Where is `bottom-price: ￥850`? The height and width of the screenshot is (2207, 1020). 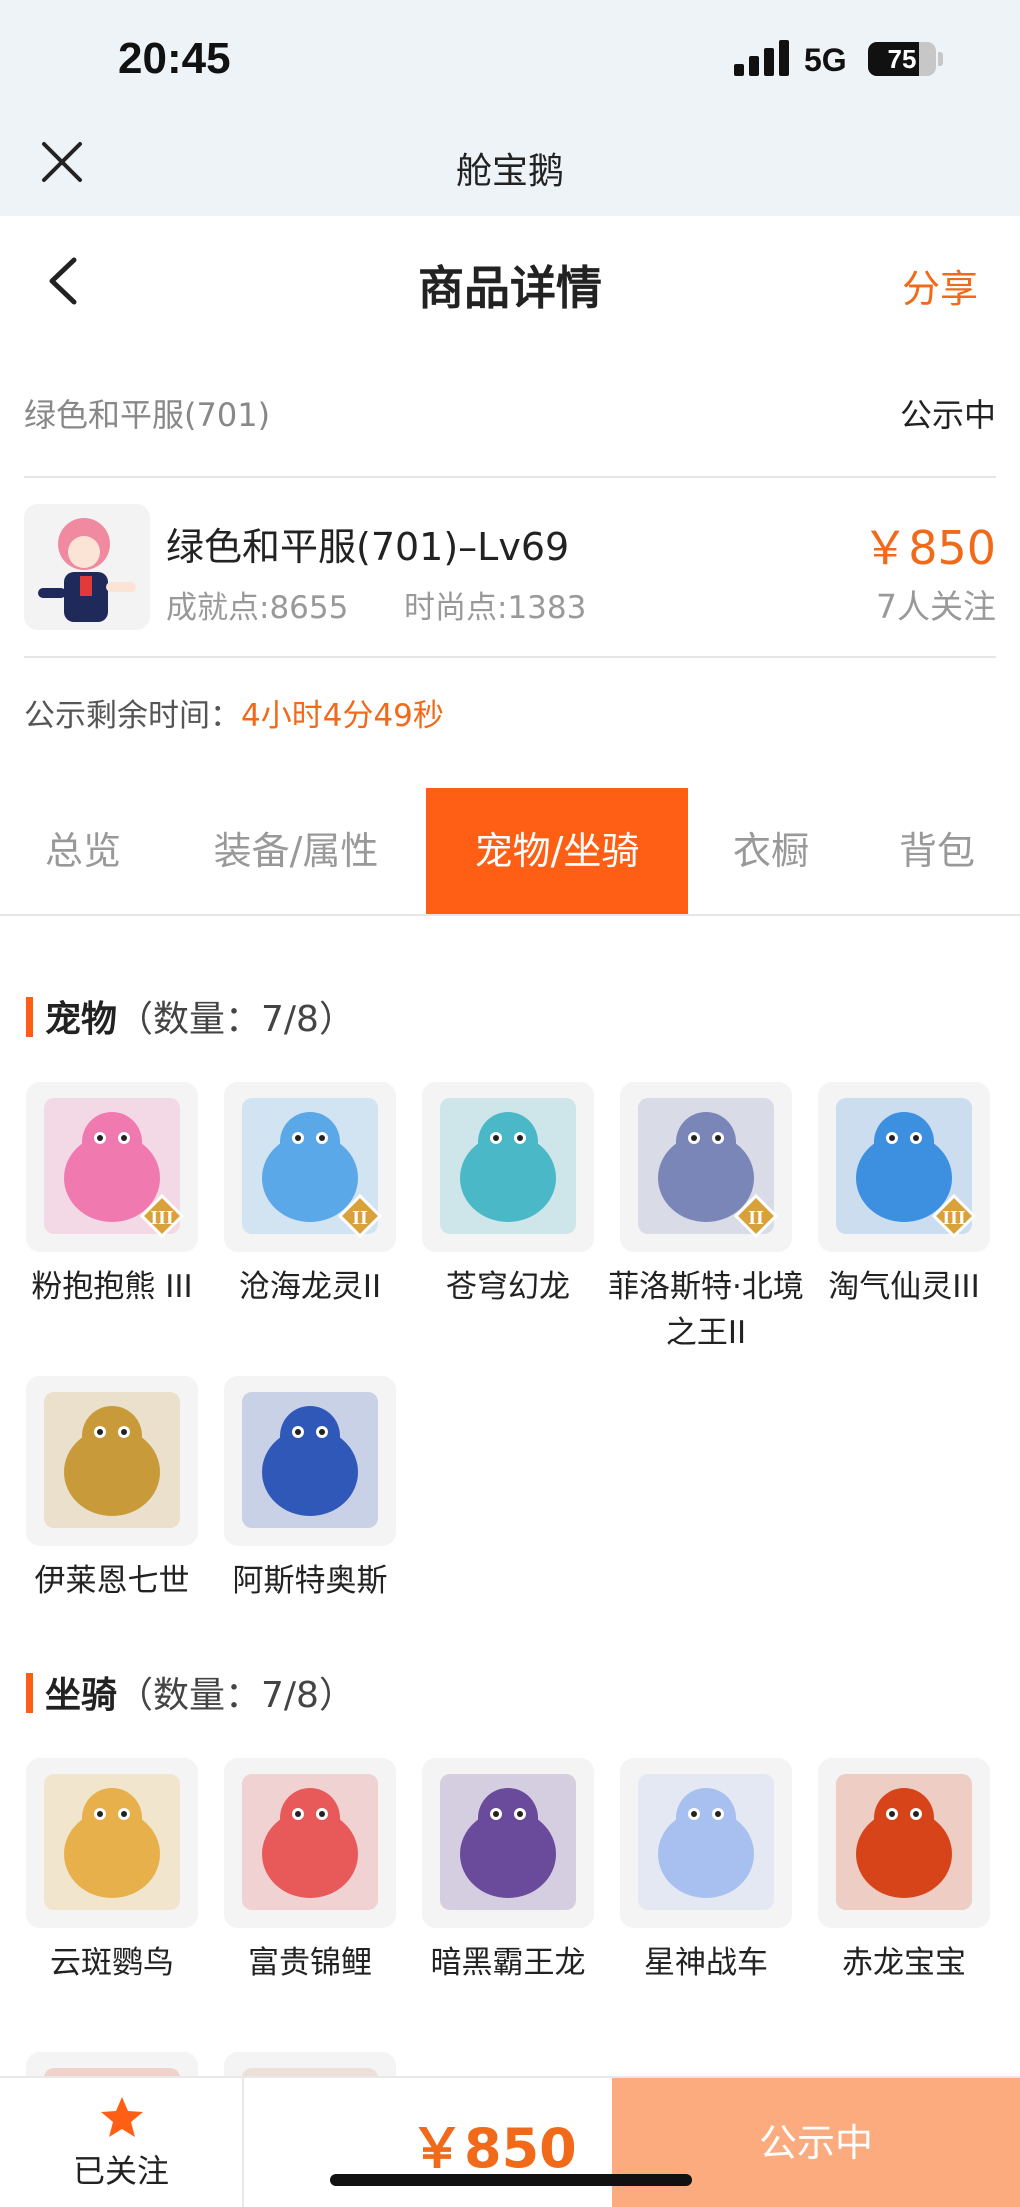 bottom-price: ￥850 is located at coordinates (493, 2148).